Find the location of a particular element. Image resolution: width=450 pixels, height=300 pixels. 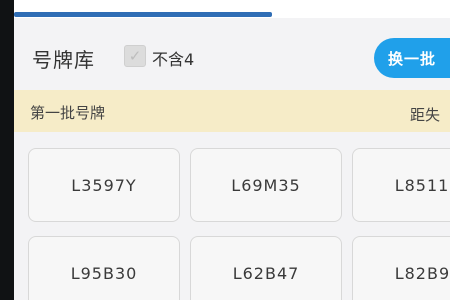

plate-option: L82B95 is located at coordinates (401, 268).